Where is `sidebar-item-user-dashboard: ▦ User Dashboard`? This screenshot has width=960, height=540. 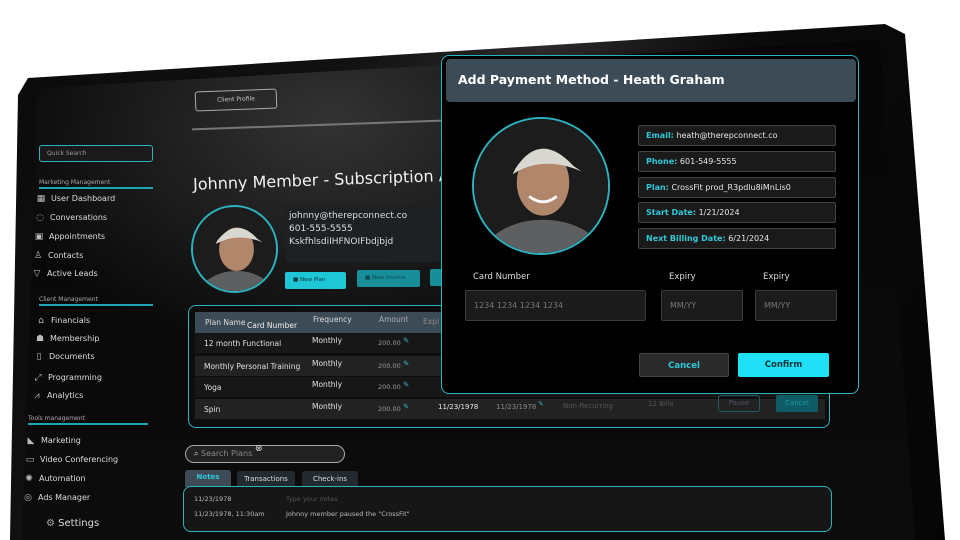 sidebar-item-user-dashboard: ▦ User Dashboard is located at coordinates (75, 199).